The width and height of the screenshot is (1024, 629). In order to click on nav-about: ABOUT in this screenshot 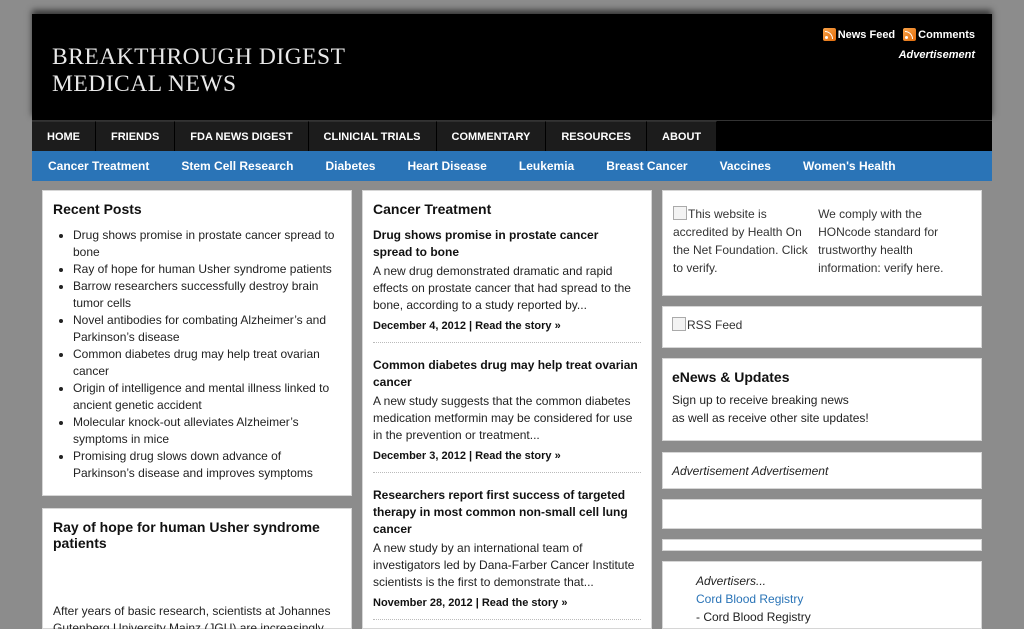, I will do `click(682, 136)`.